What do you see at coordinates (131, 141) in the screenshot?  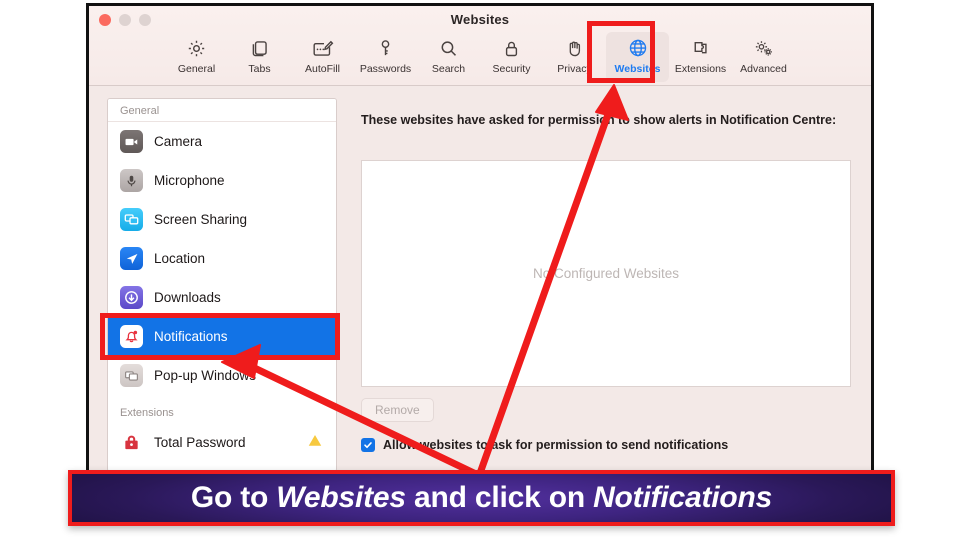 I see `camera-icon` at bounding box center [131, 141].